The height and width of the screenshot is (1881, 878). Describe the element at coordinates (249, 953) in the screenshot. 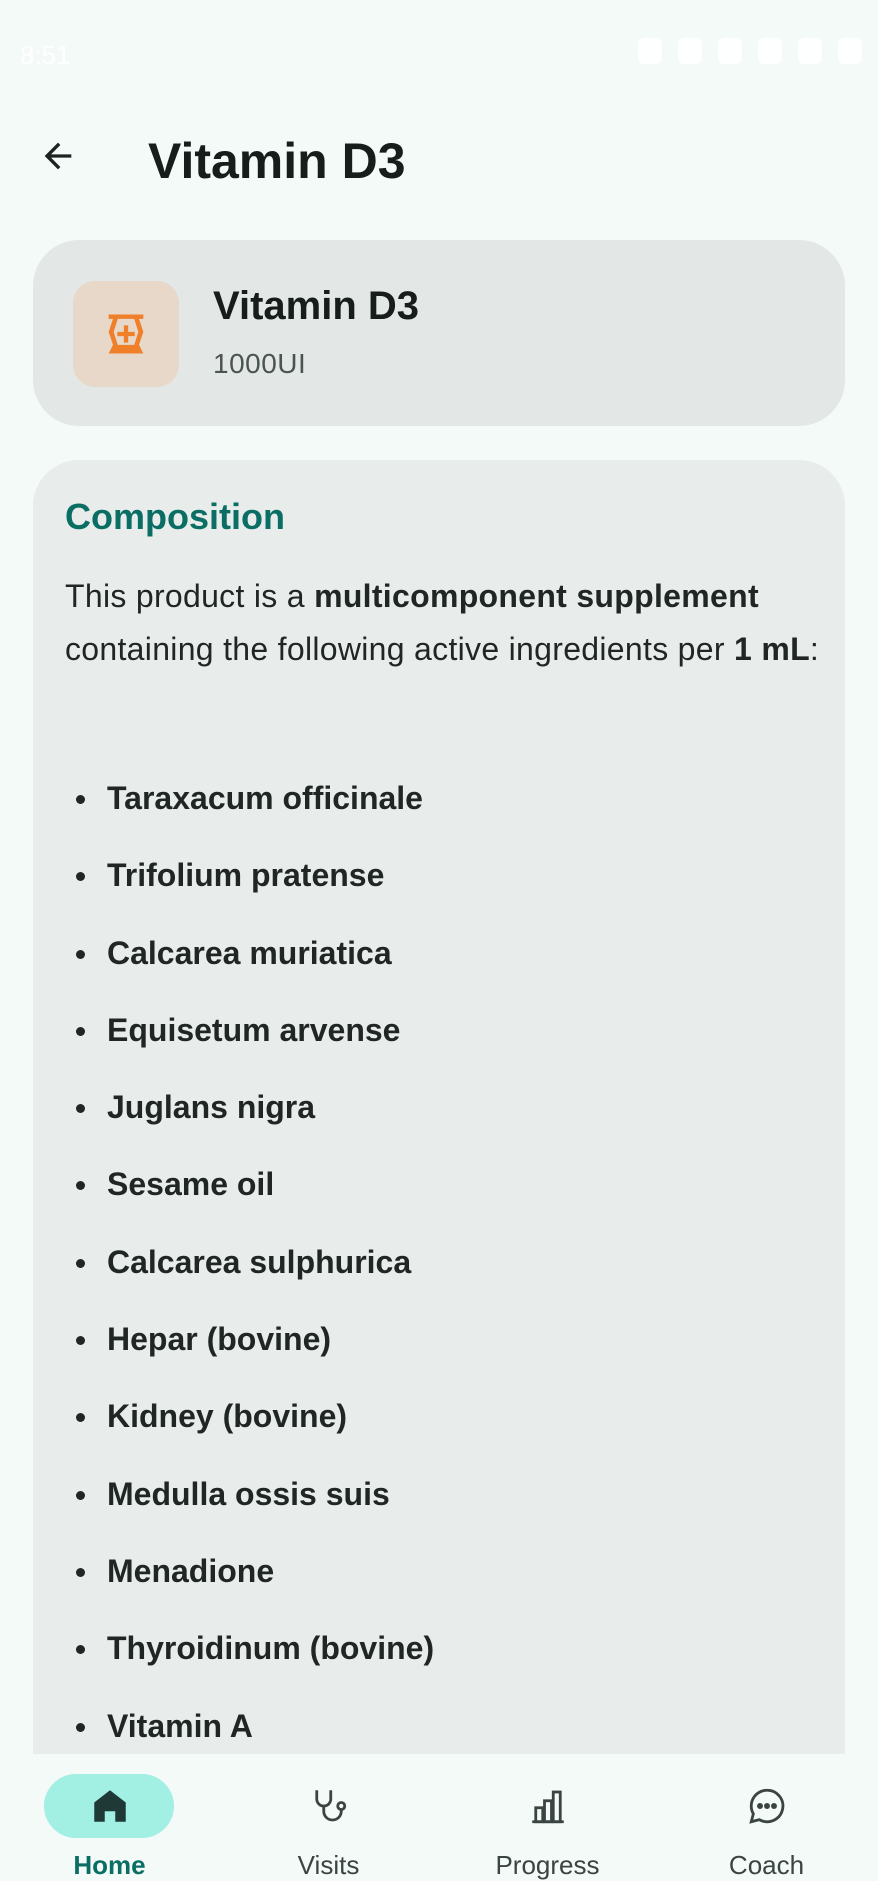

I see `ingredient-item: Calcarea muriatica` at that location.